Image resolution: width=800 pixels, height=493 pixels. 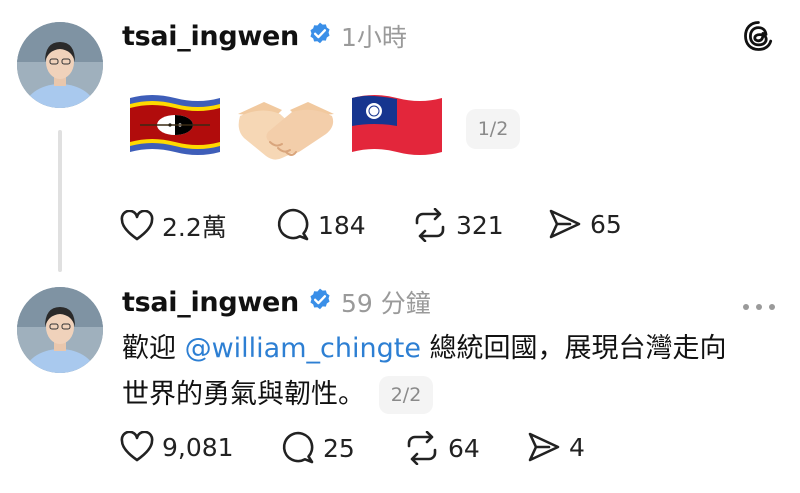 I want to click on post-header: tsai_ingwen 1小時, so click(x=264, y=36).